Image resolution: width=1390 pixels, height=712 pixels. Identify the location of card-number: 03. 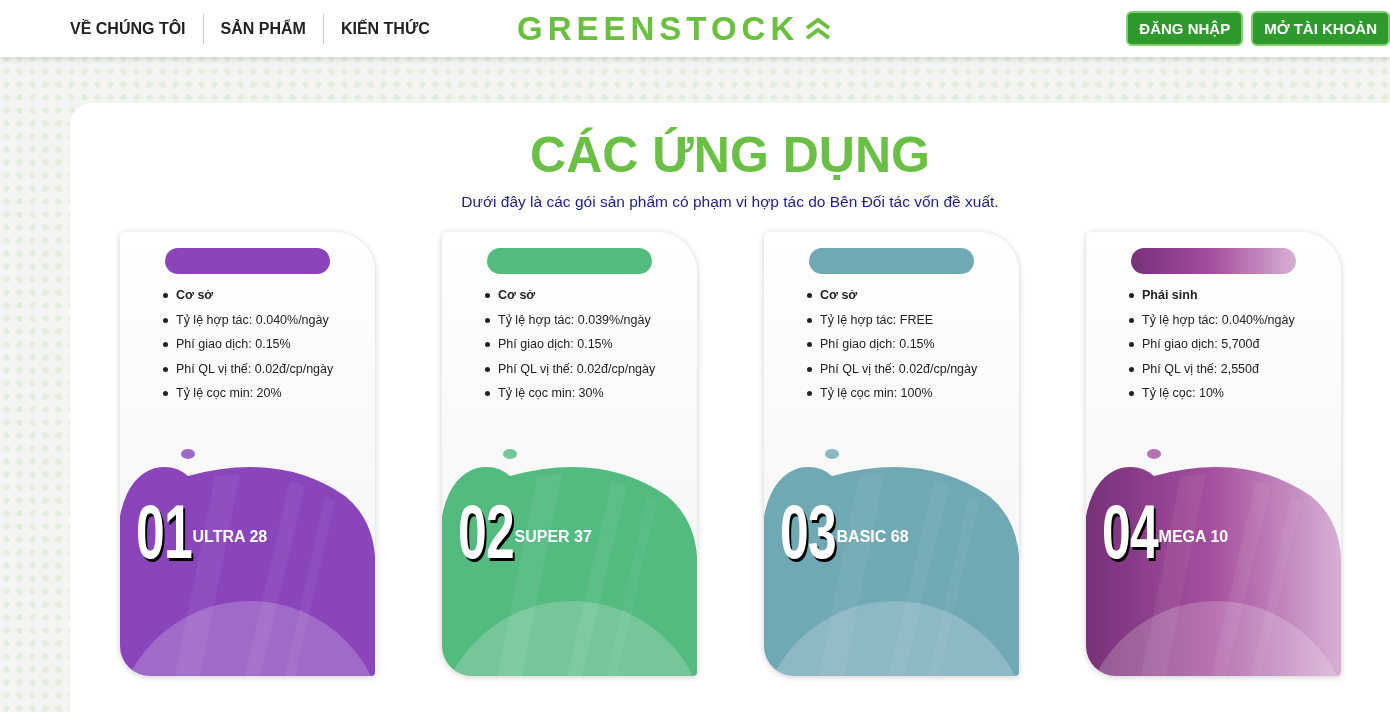
(808, 532).